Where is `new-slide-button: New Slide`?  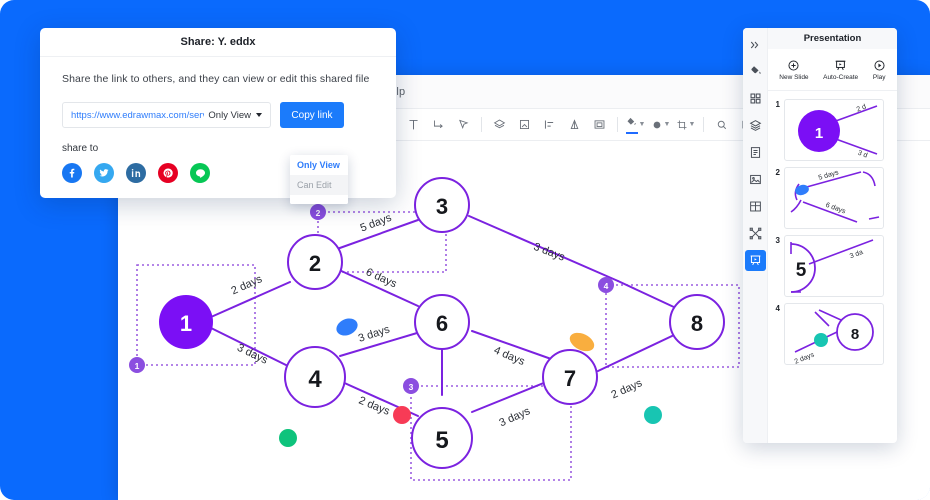
new-slide-button: New Slide is located at coordinates (794, 69).